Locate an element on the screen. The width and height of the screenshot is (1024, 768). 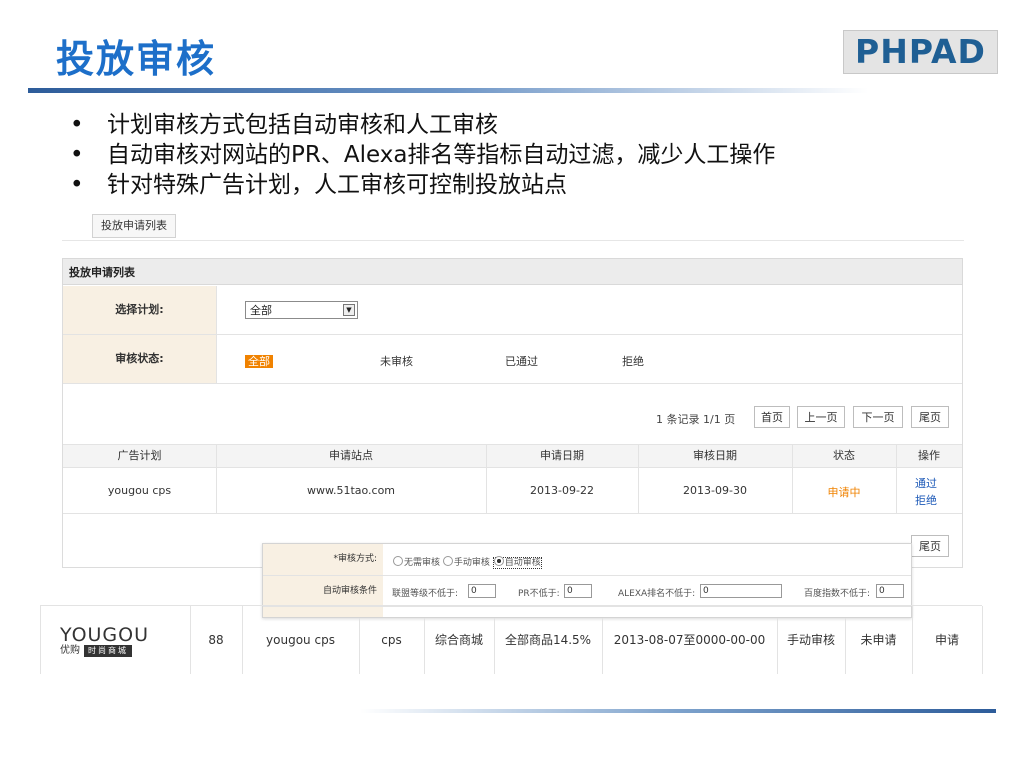
product-id: 88 is located at coordinates (216, 640).